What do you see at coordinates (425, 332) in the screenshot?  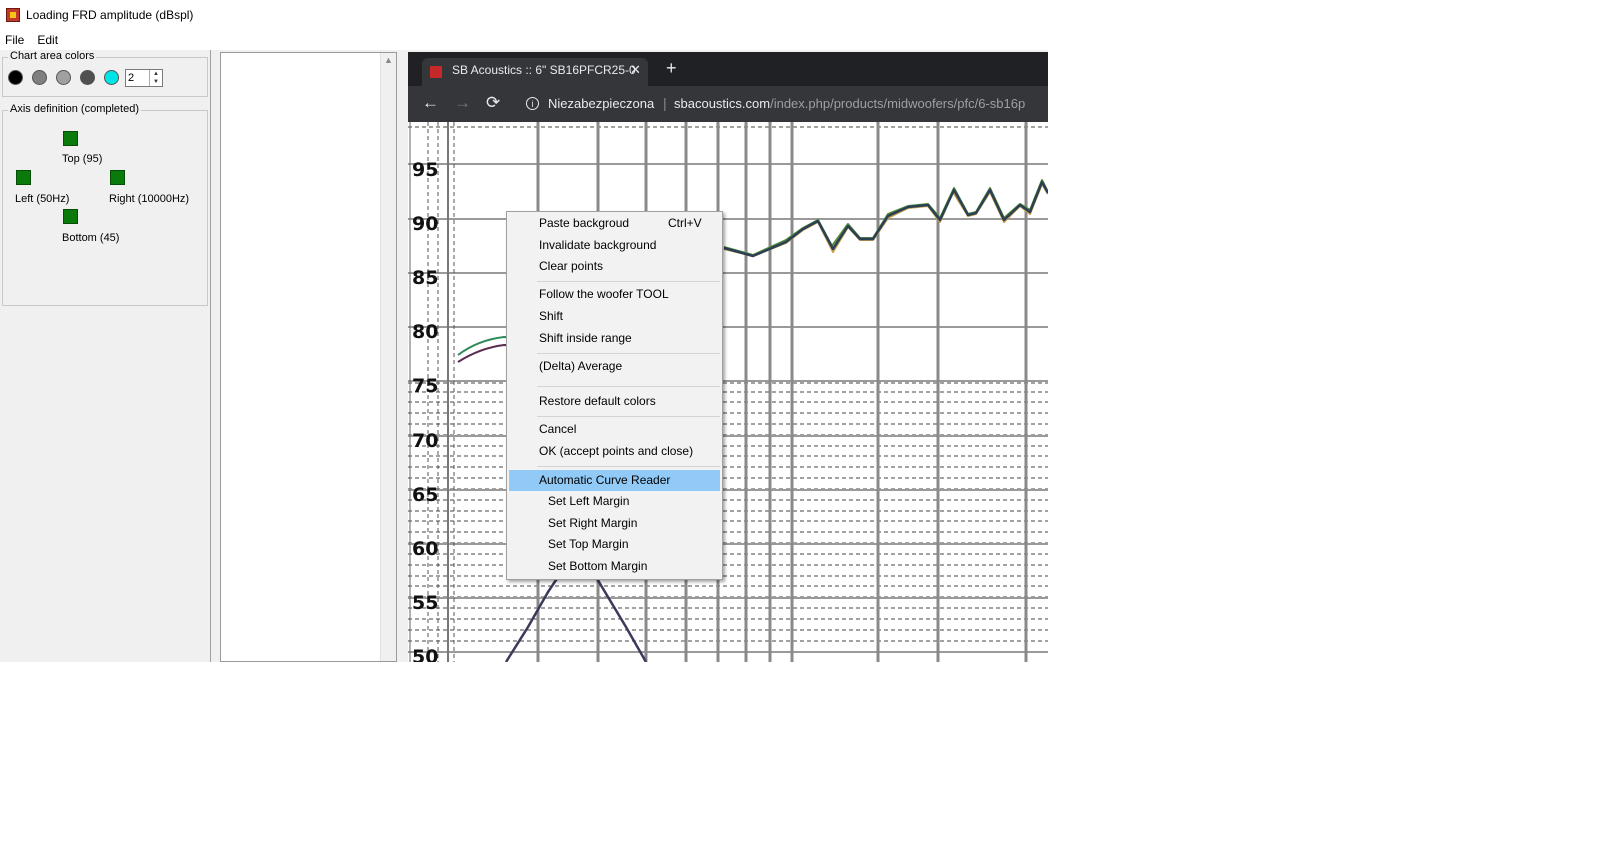 I see `y-tick-80: 80` at bounding box center [425, 332].